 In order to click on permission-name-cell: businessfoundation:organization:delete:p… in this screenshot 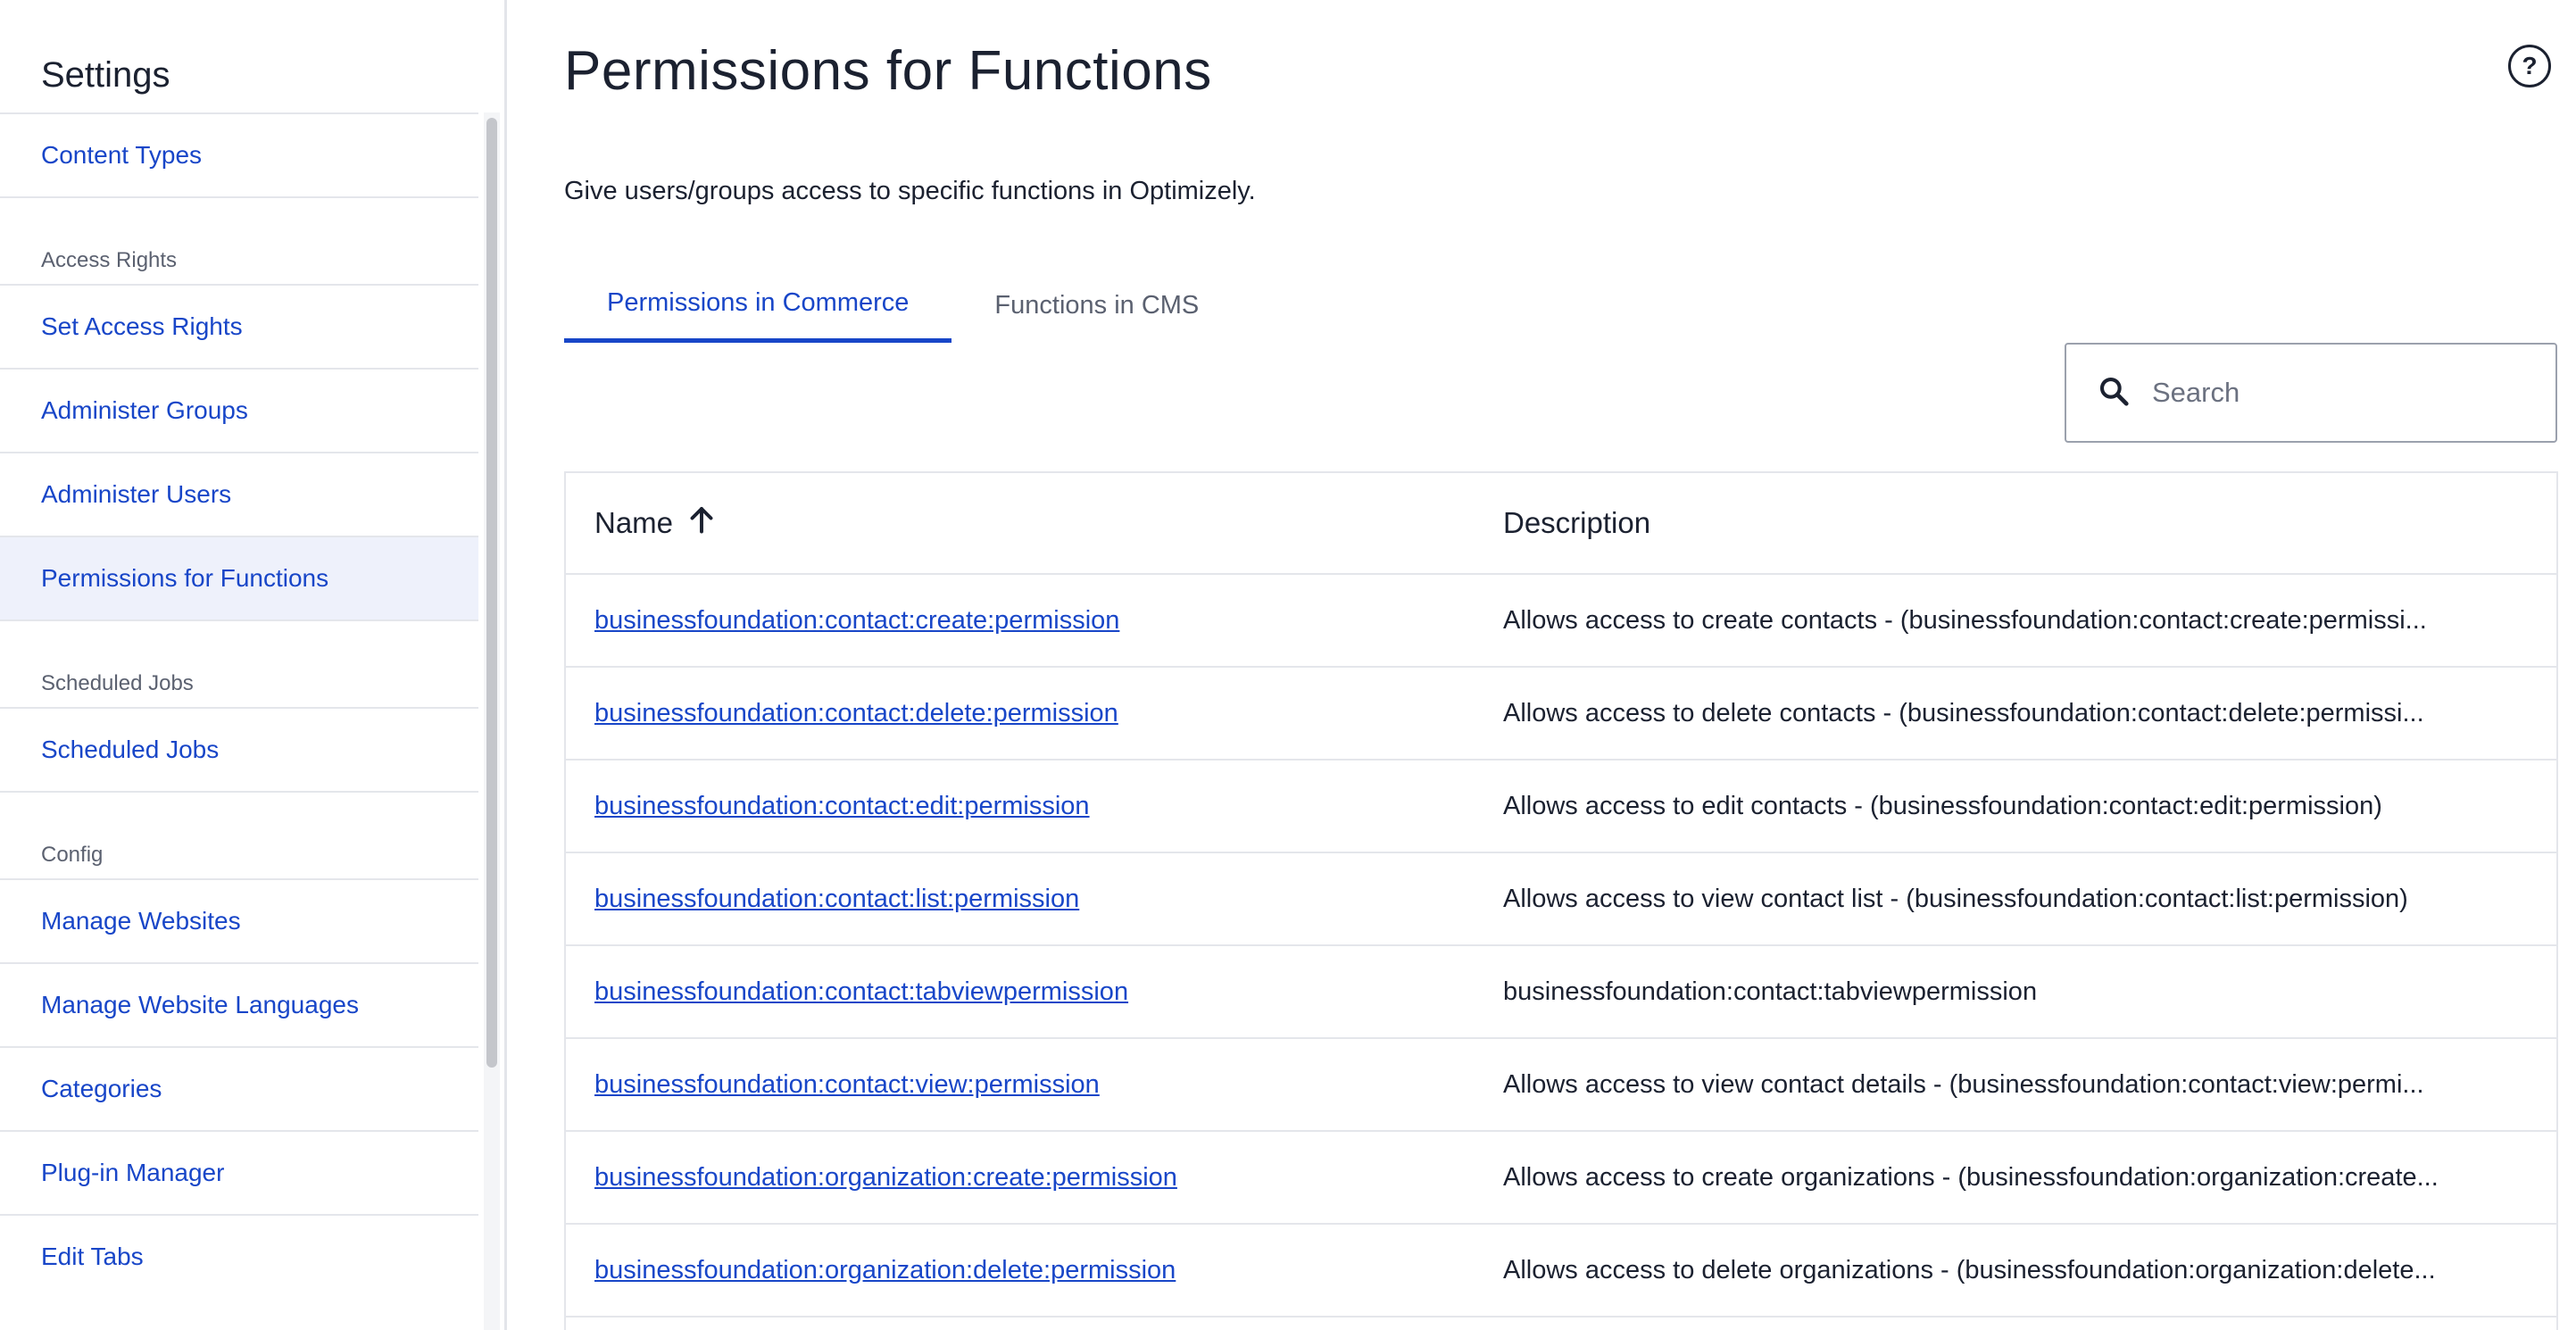, I will do `click(1034, 1270)`.